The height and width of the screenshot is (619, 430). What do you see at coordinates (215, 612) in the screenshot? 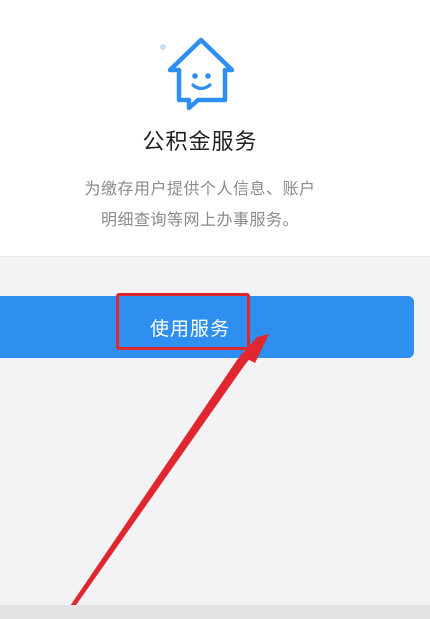
I see `bottom-strip` at bounding box center [215, 612].